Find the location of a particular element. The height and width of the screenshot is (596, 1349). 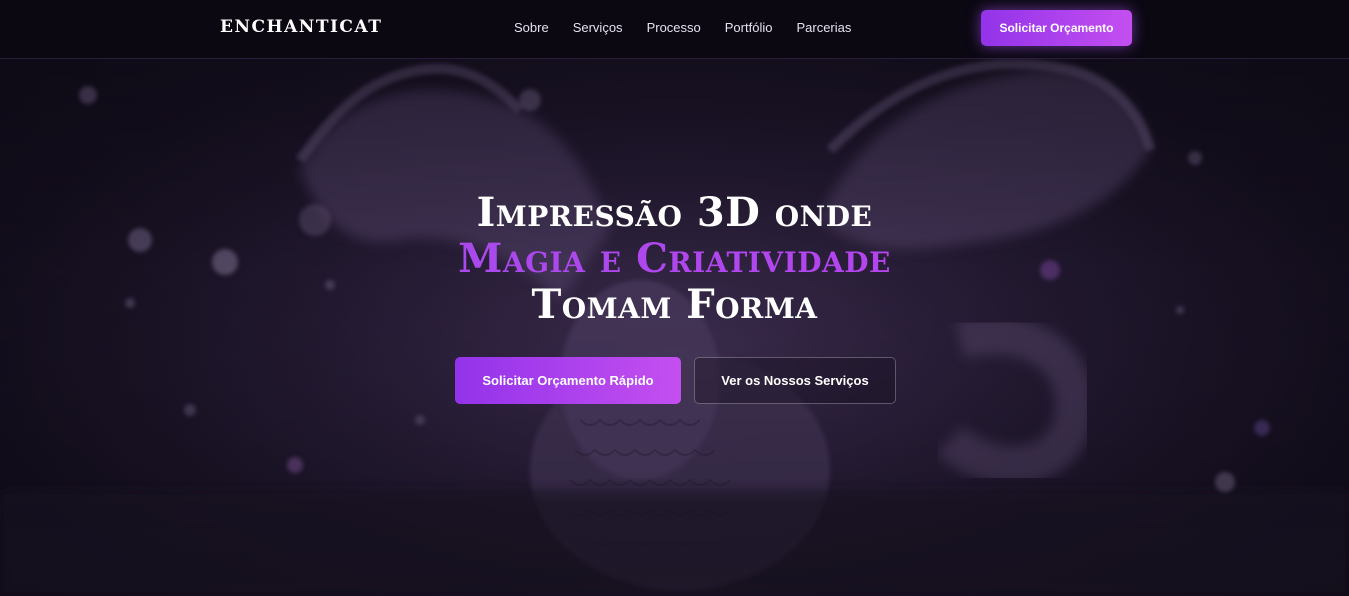

nav-link-sobre: Sobre is located at coordinates (531, 27).